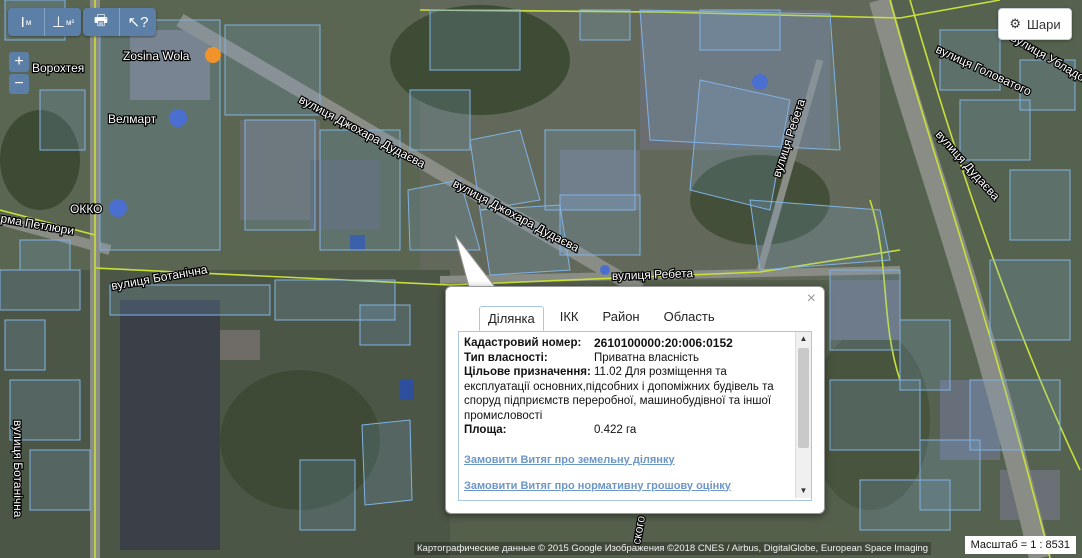 The width and height of the screenshot is (1082, 558). Describe the element at coordinates (527, 372) in the screenshot. I see `purpose-label: Цільове призначення:` at that location.